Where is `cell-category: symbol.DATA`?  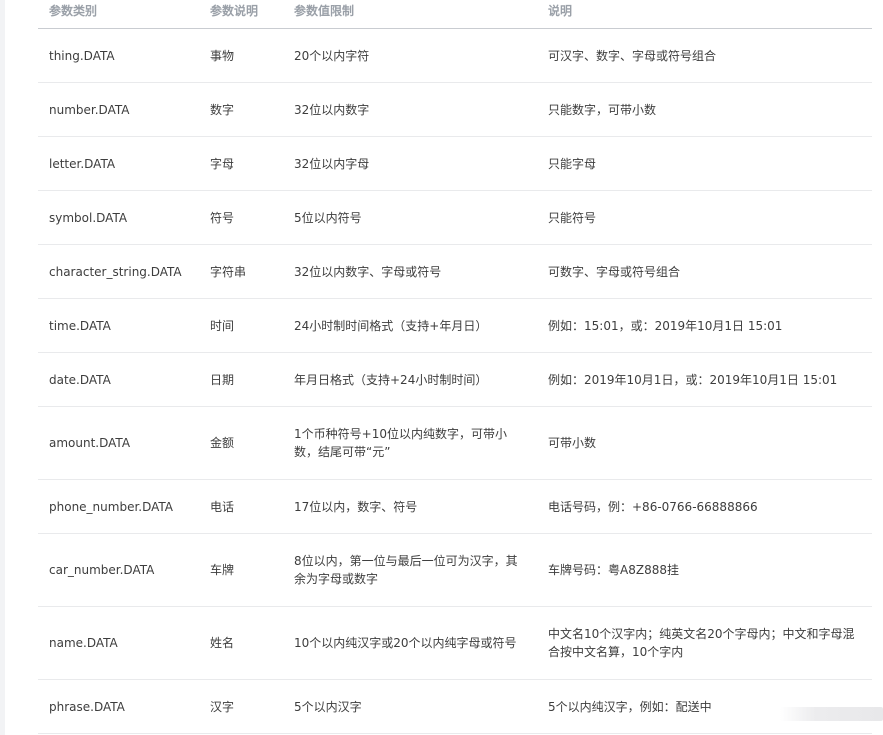 cell-category: symbol.DATA is located at coordinates (118, 217).